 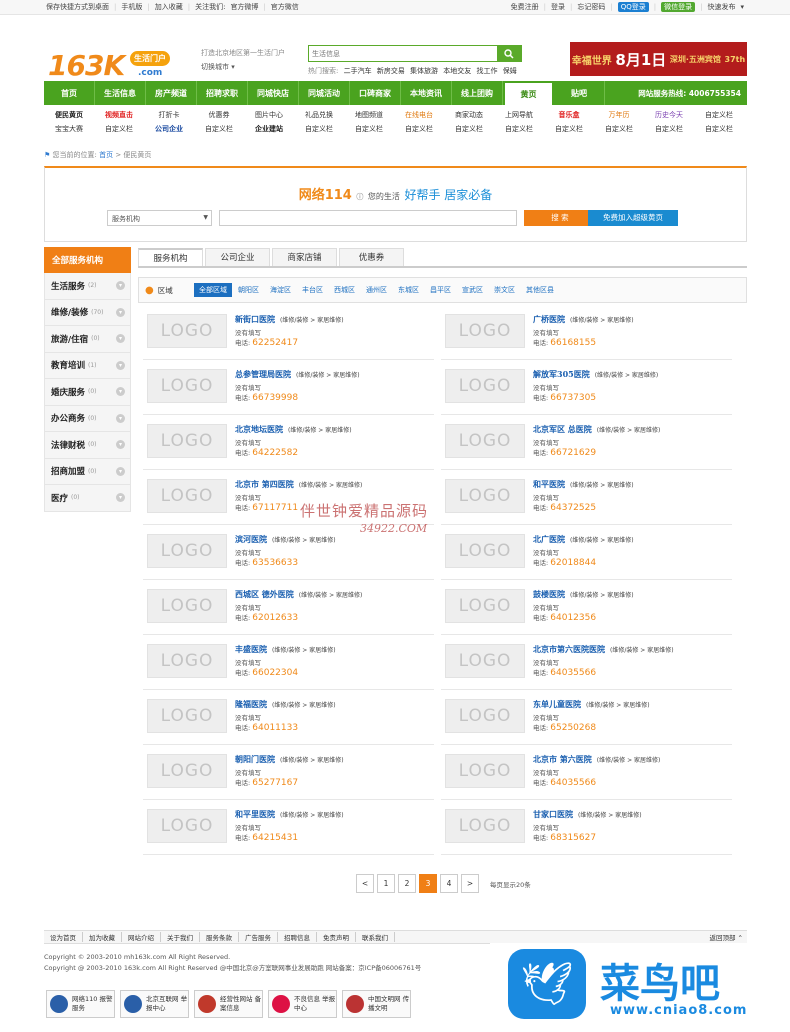 I want to click on qq-login-button: QQ登录, so click(x=633, y=7).